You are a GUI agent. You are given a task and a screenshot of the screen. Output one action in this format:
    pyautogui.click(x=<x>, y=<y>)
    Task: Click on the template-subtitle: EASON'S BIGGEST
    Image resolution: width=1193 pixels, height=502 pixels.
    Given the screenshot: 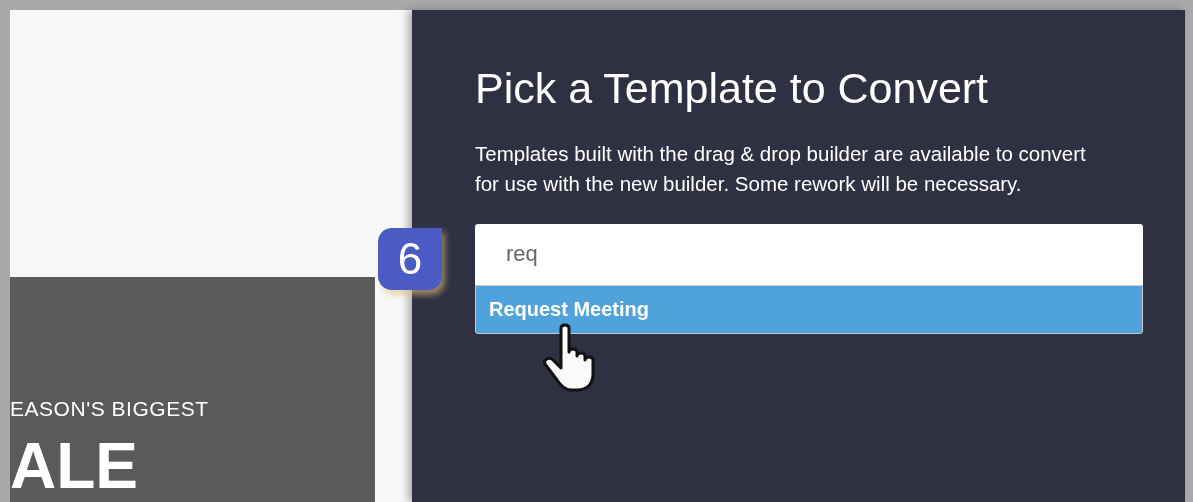 What is the action you would take?
    pyautogui.click(x=109, y=408)
    